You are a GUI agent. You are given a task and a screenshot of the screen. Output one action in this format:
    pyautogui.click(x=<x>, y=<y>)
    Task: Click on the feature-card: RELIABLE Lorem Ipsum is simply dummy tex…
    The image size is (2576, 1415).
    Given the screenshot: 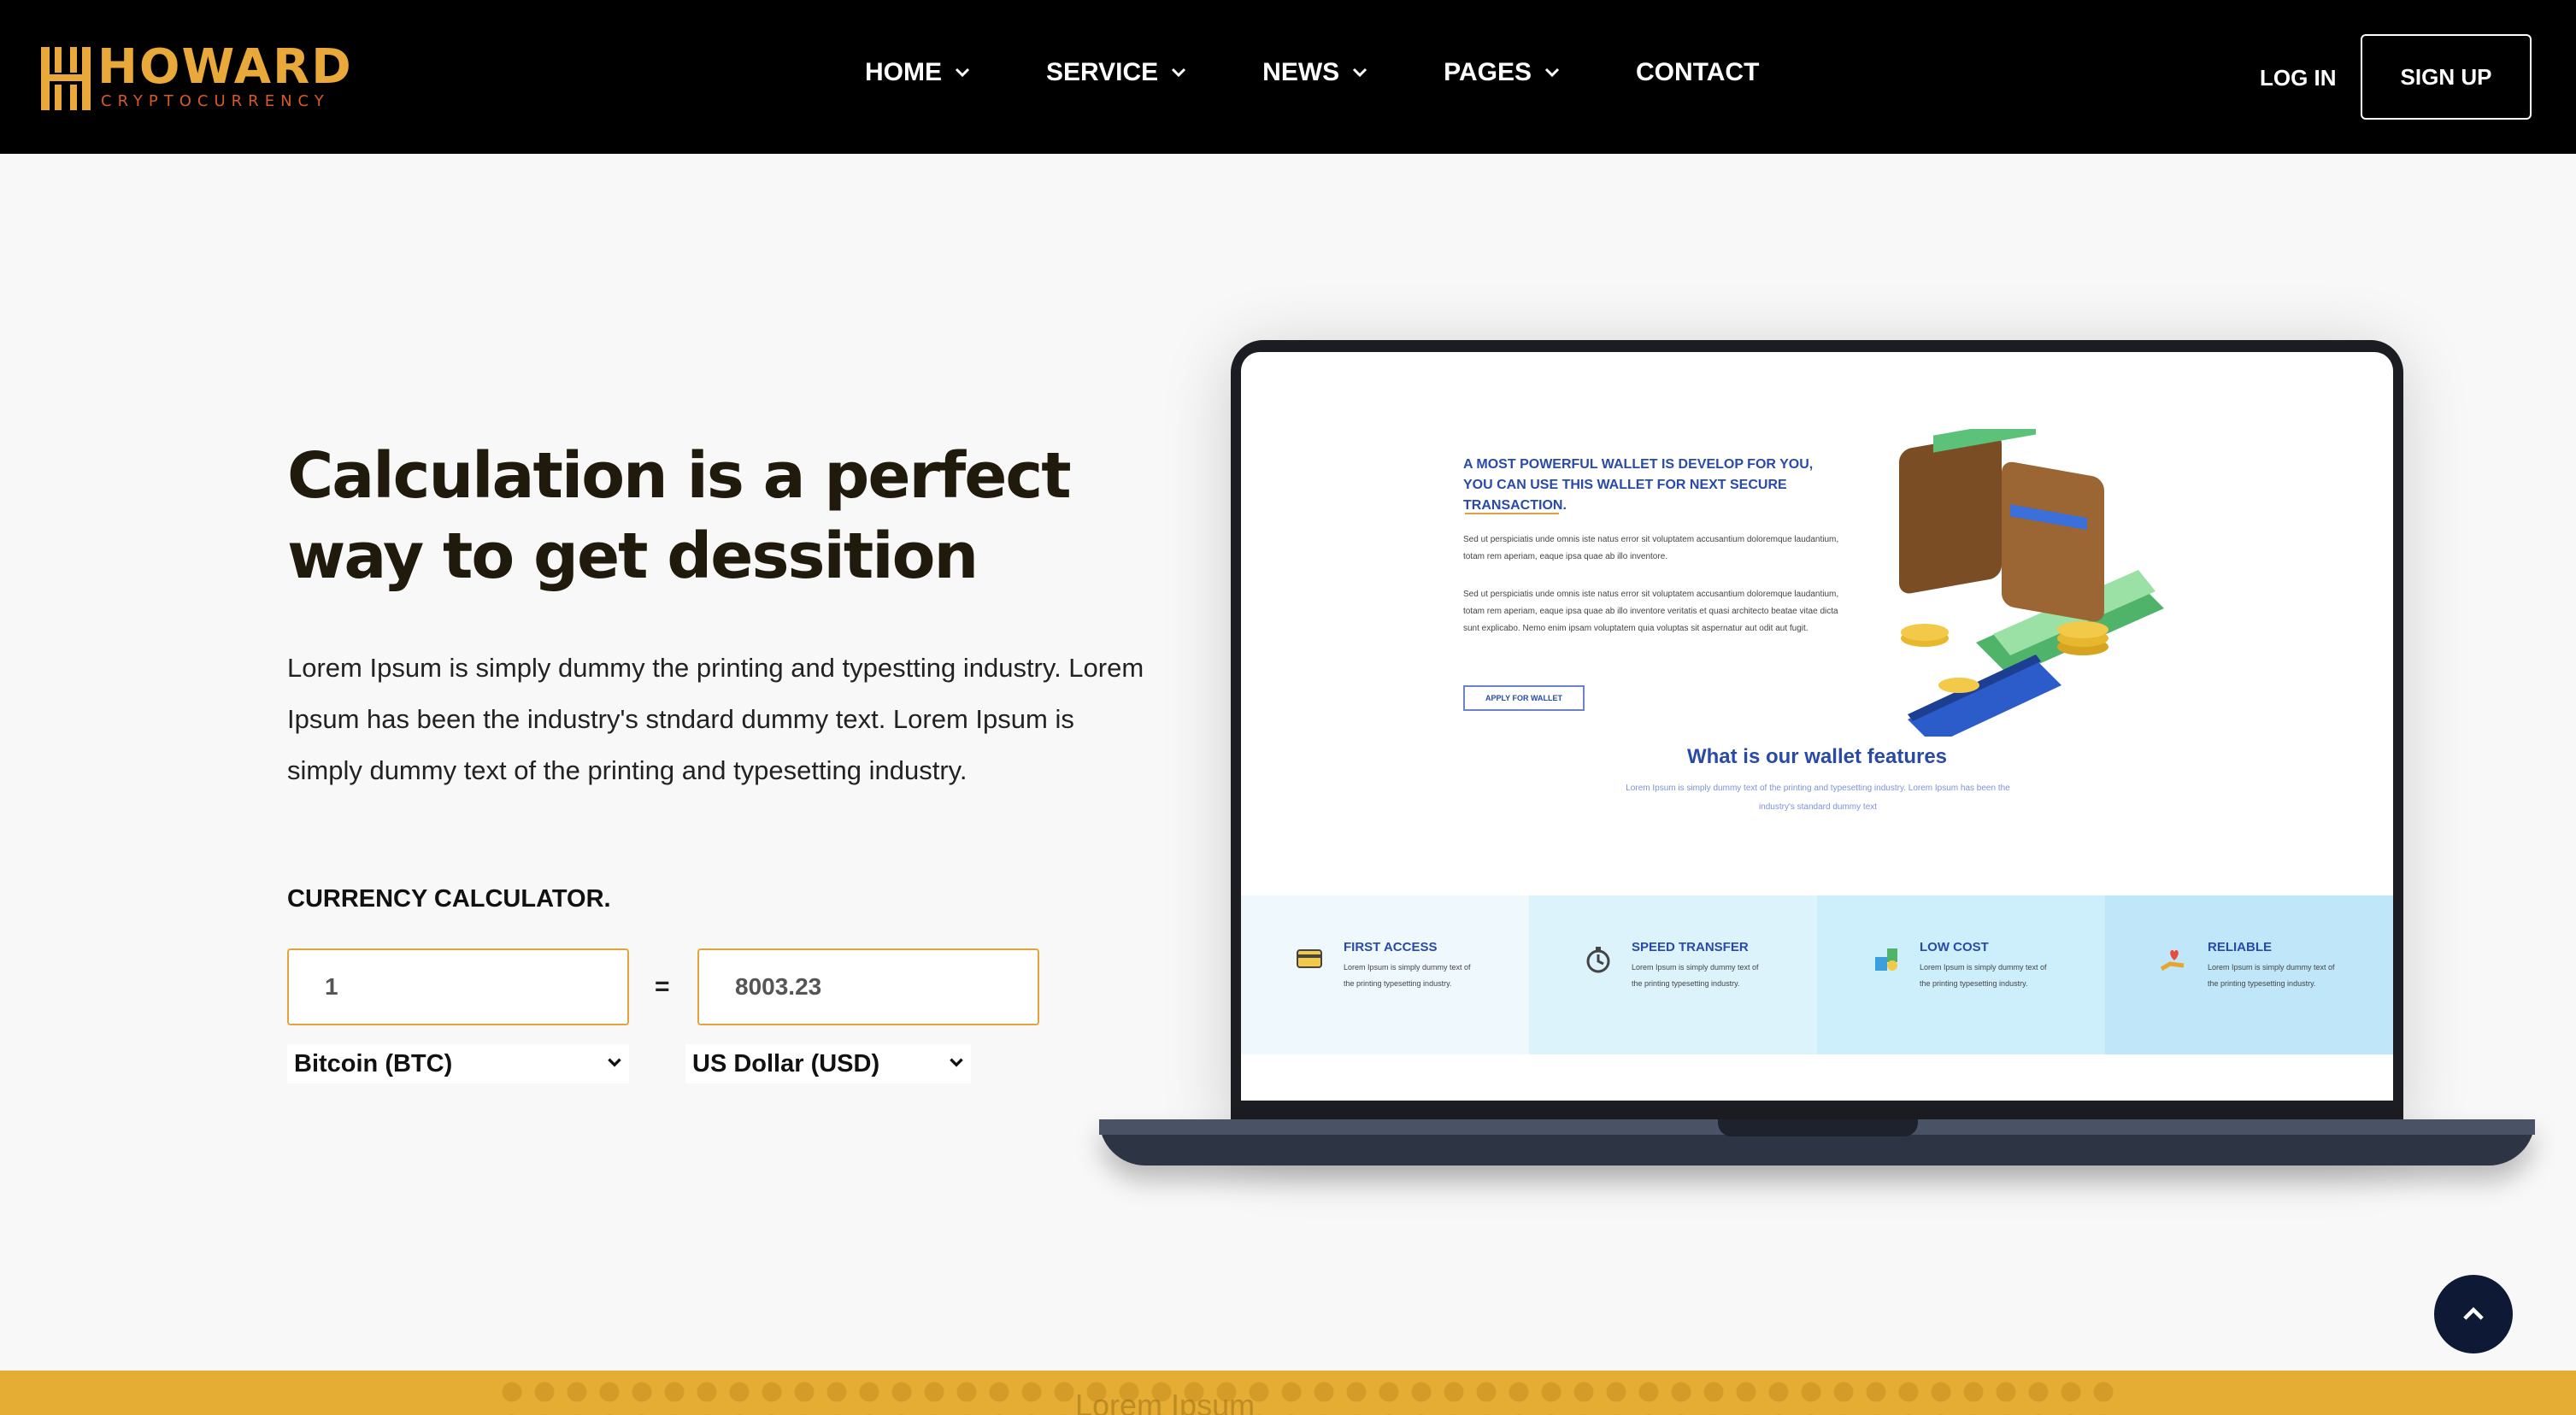 What is the action you would take?
    pyautogui.click(x=2249, y=975)
    